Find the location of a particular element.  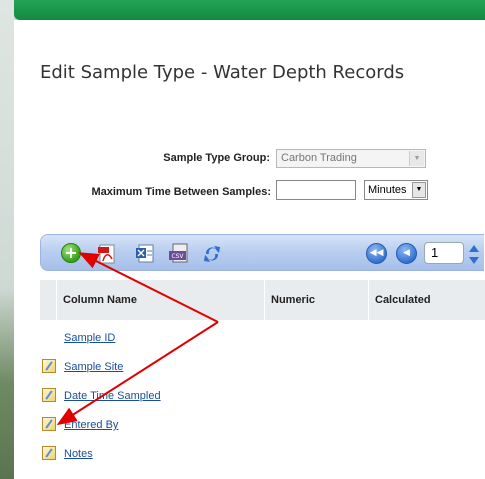

row-name-link: Date Time Sampled is located at coordinates (112, 396).